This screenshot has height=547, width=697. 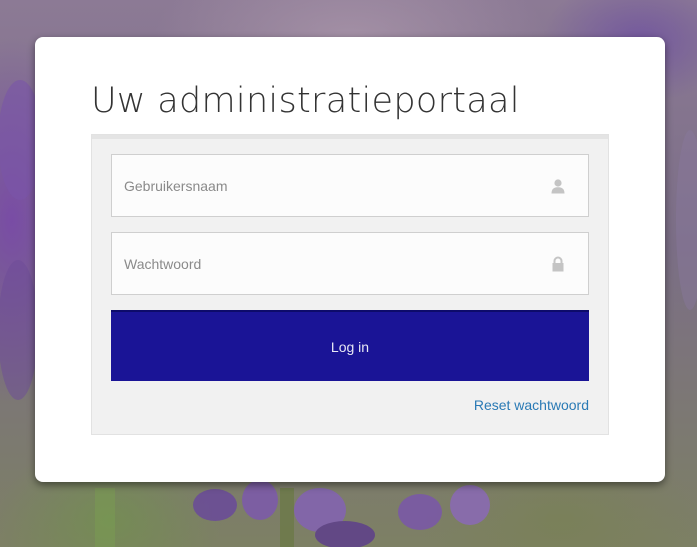 I want to click on login-button: Log in, so click(x=350, y=345).